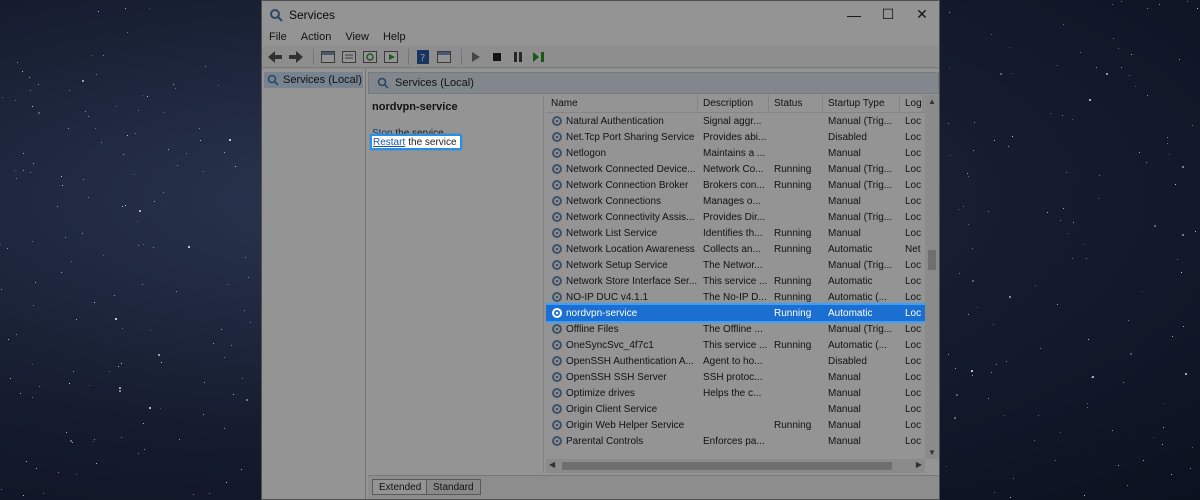 The width and height of the screenshot is (1200, 500). Describe the element at coordinates (793, 169) in the screenshot. I see `service-status-cell: Running` at that location.